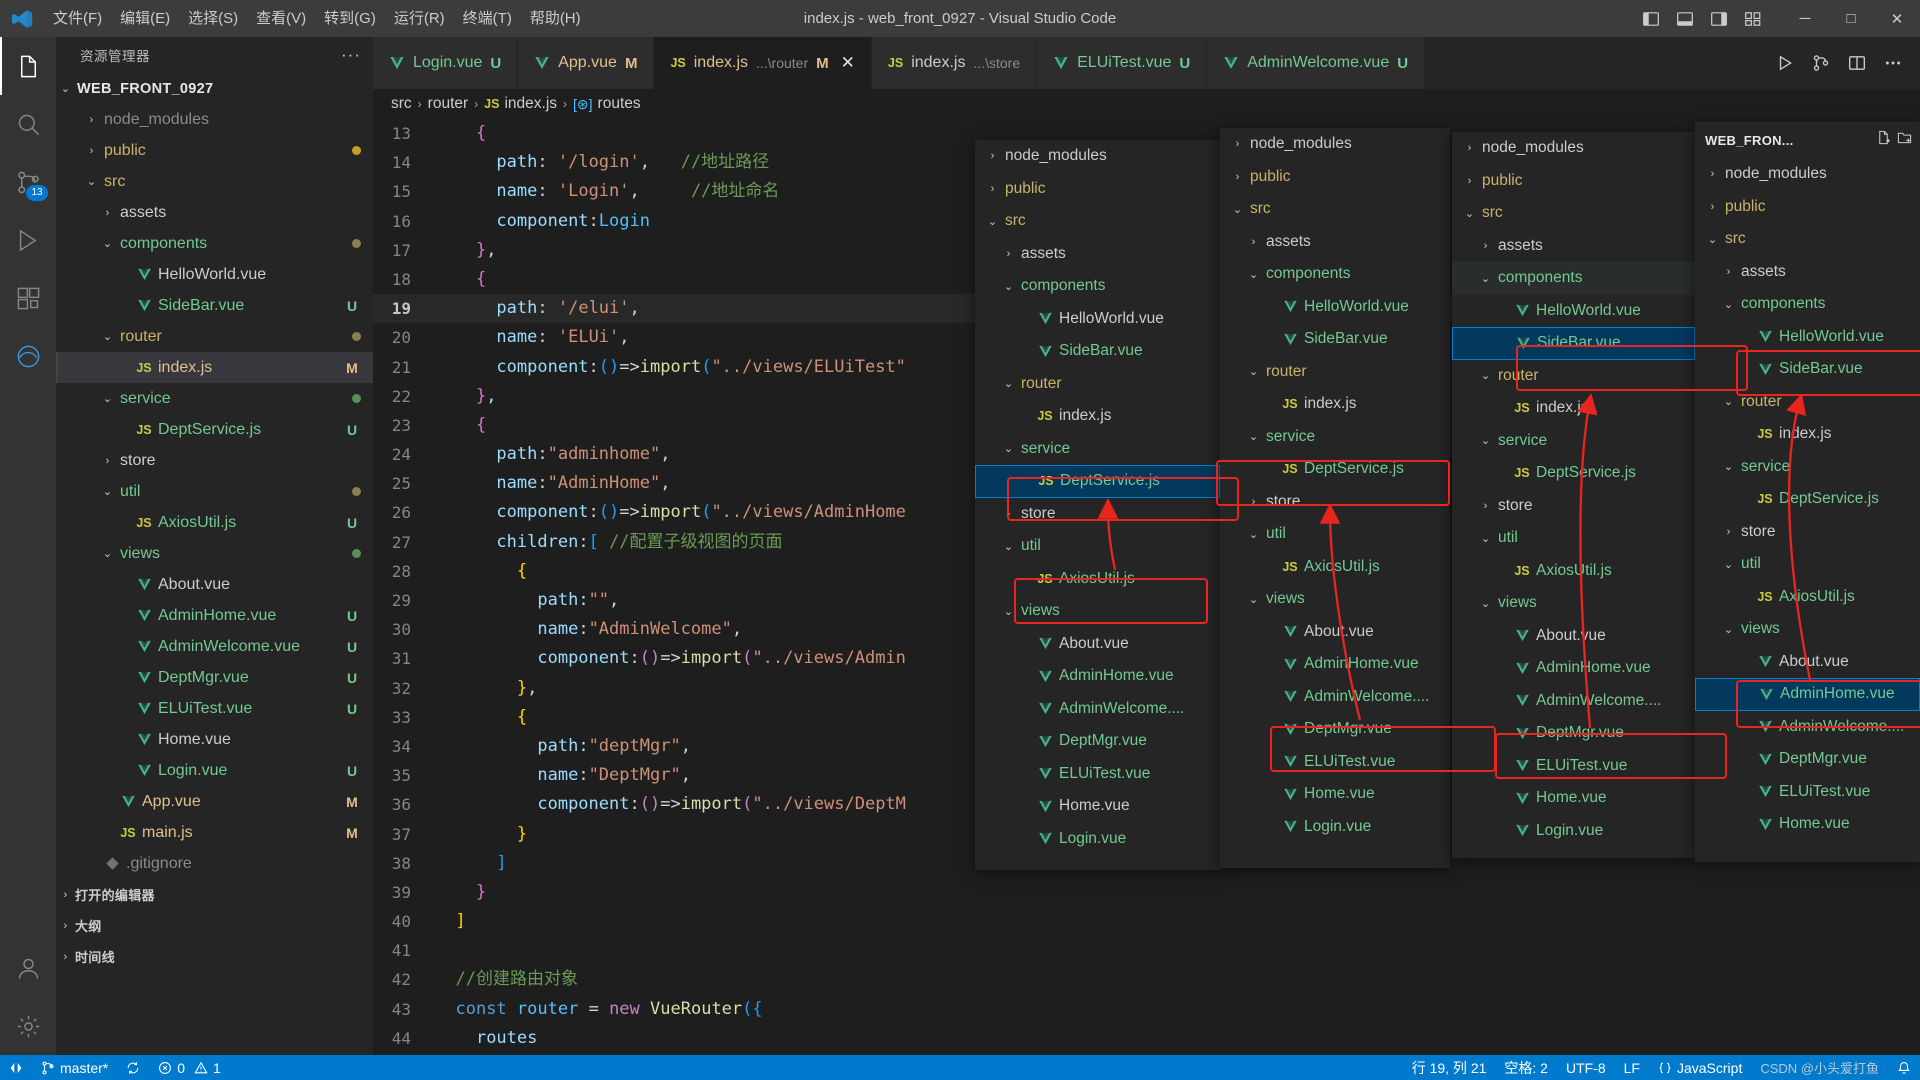 This screenshot has height=1080, width=1920. What do you see at coordinates (1586, 1067) in the screenshot?
I see `status-encoding: UTF-8` at bounding box center [1586, 1067].